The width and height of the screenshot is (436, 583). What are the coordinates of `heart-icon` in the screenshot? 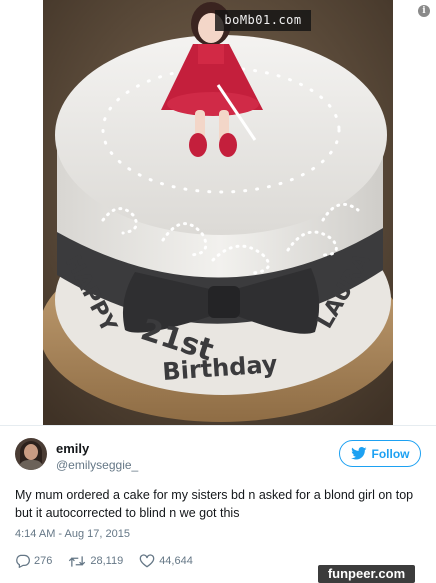 It's located at (147, 561).